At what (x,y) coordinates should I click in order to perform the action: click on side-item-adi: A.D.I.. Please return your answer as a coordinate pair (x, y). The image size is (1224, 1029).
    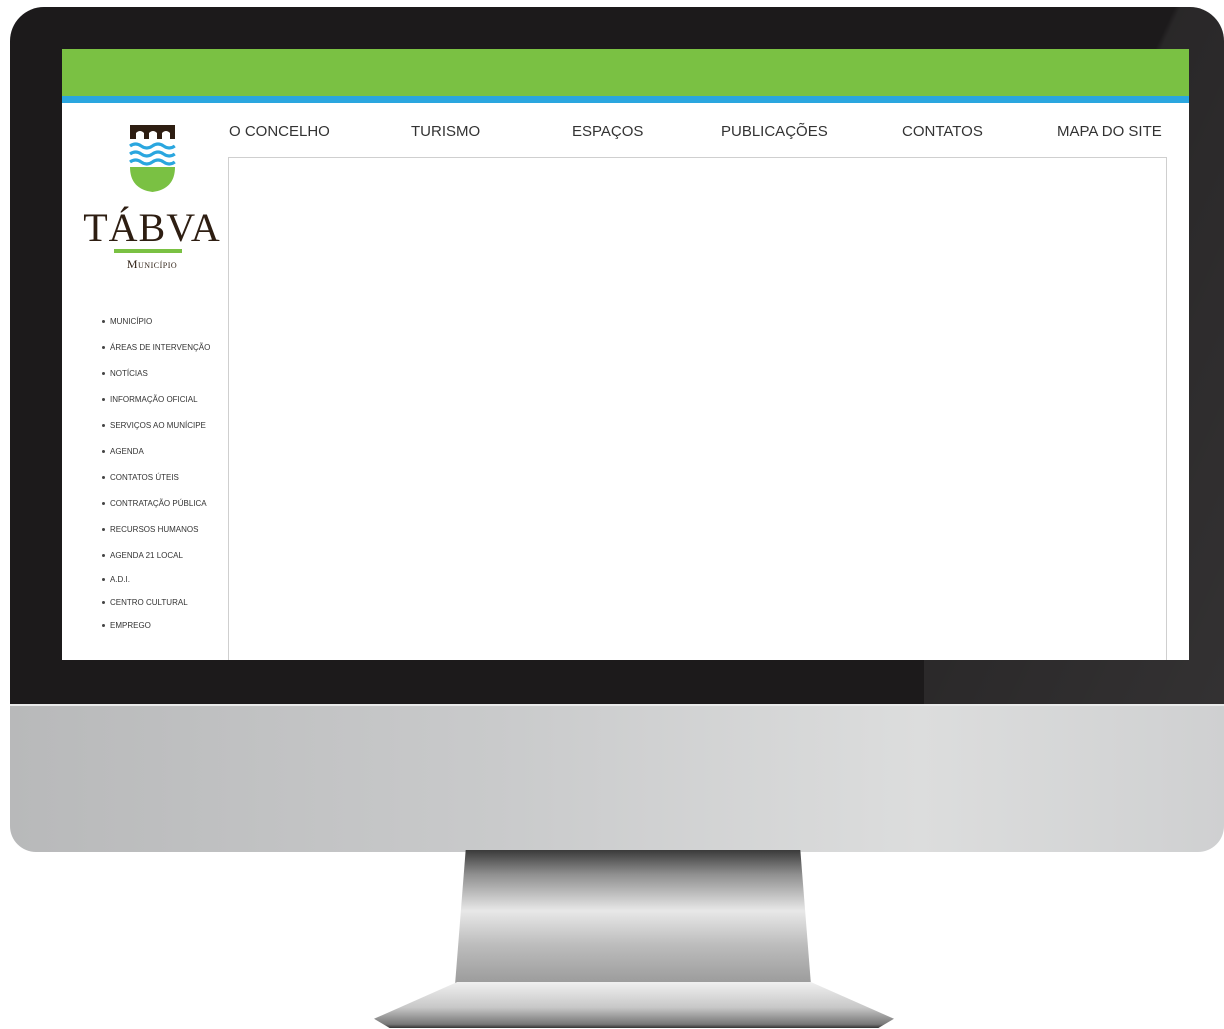
    Looking at the image, I should click on (116, 579).